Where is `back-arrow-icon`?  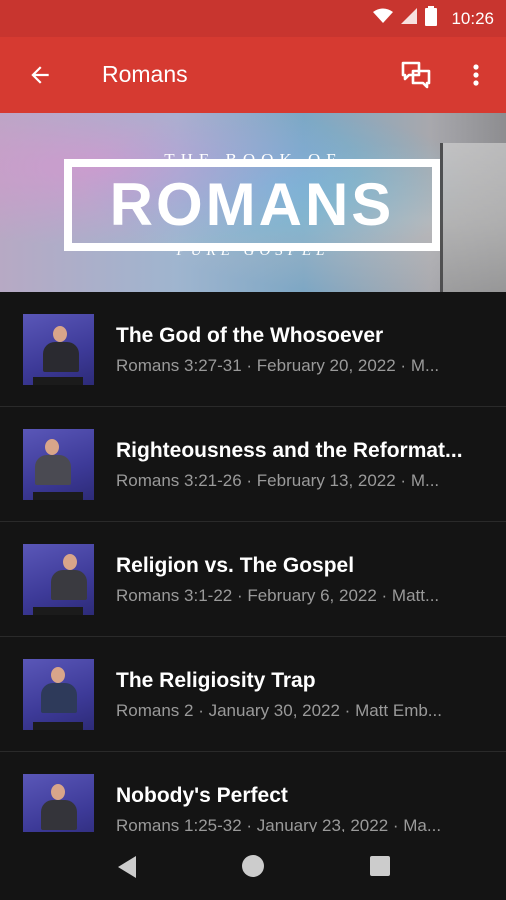 back-arrow-icon is located at coordinates (40, 75).